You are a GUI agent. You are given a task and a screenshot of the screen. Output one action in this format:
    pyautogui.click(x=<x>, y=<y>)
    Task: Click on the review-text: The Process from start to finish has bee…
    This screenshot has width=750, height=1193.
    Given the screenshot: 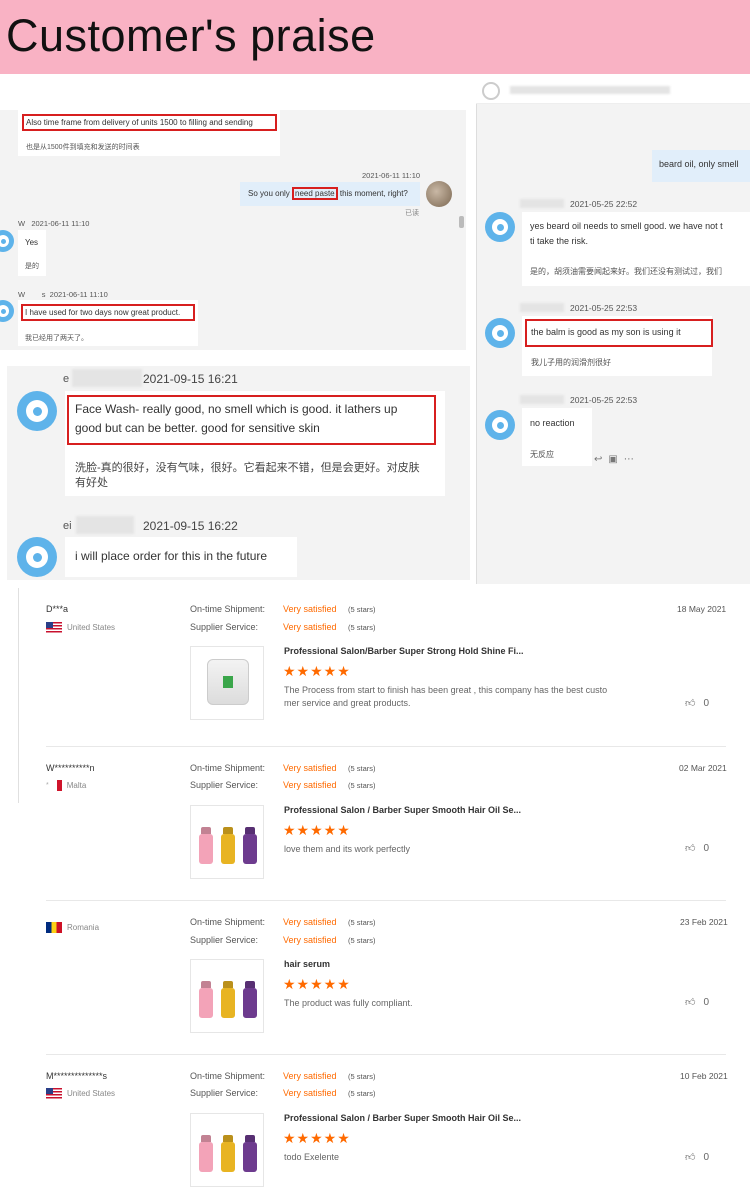 What is the action you would take?
    pyautogui.click(x=446, y=690)
    